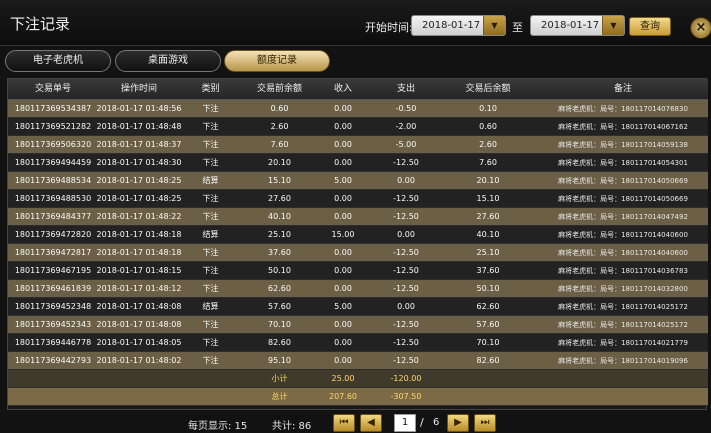 This screenshot has height=433, width=711. Describe the element at coordinates (53, 126) in the screenshot. I see `order-id-cell: 180117369521282` at that location.